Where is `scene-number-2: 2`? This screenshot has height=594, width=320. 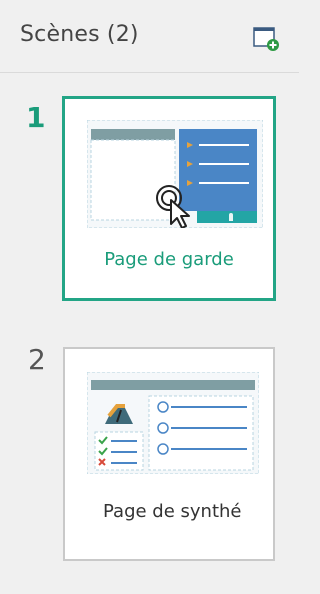 scene-number-2: 2 is located at coordinates (37, 359).